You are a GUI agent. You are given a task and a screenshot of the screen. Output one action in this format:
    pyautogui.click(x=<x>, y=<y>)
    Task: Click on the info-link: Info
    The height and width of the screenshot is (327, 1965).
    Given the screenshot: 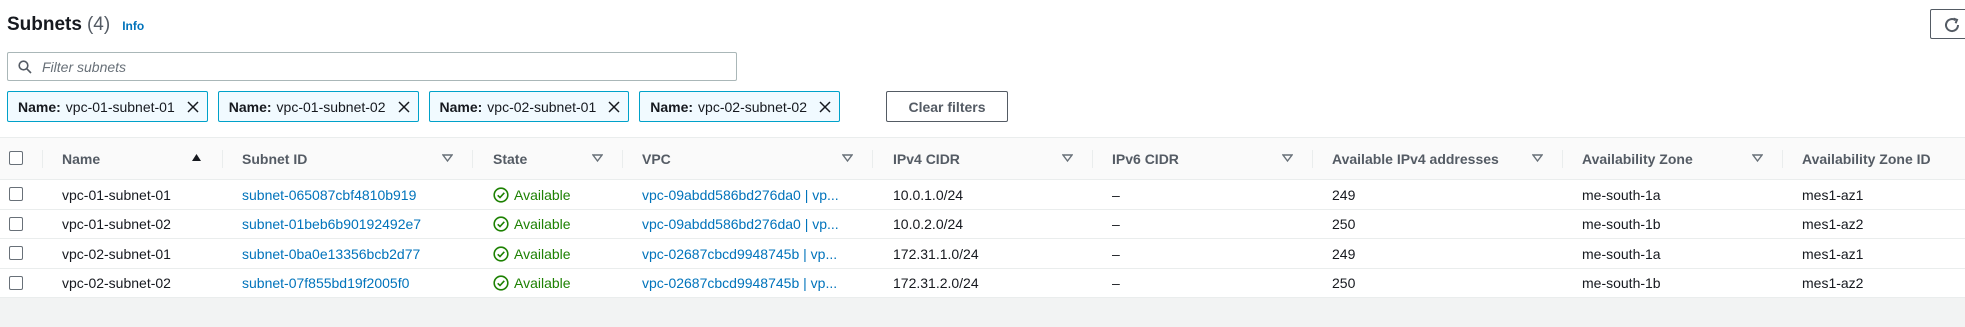 What is the action you would take?
    pyautogui.click(x=133, y=26)
    